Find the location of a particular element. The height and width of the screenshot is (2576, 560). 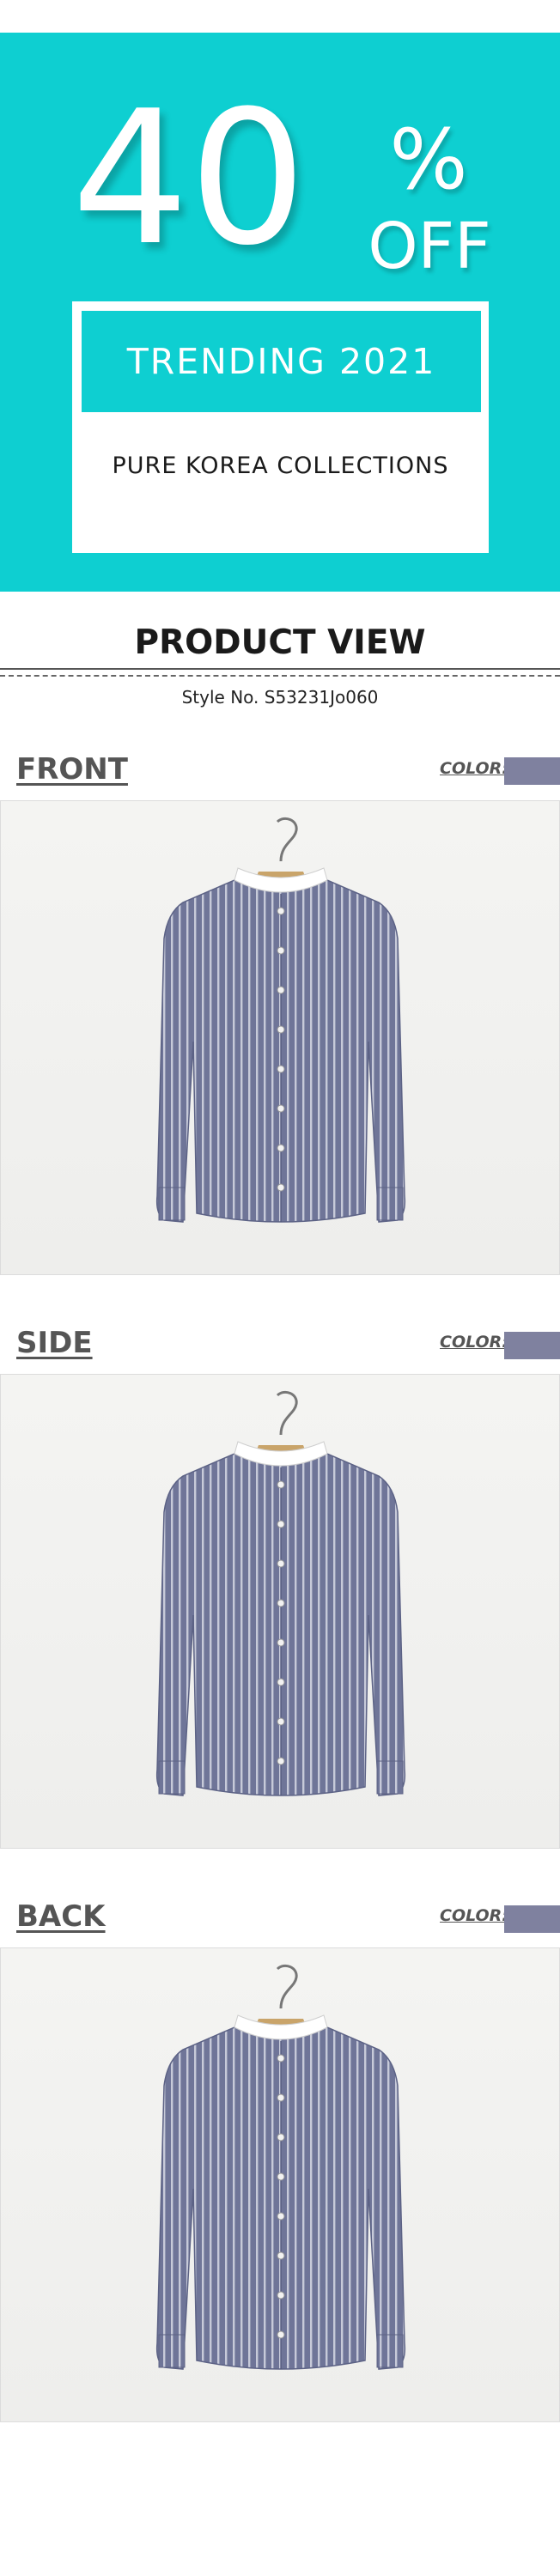

color-swatch-back is located at coordinates (532, 1919).